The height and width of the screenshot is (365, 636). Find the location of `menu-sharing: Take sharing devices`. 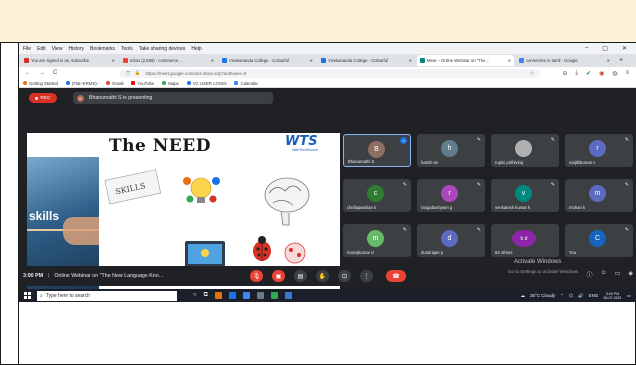

menu-sharing: Take sharing devices is located at coordinates (162, 49).